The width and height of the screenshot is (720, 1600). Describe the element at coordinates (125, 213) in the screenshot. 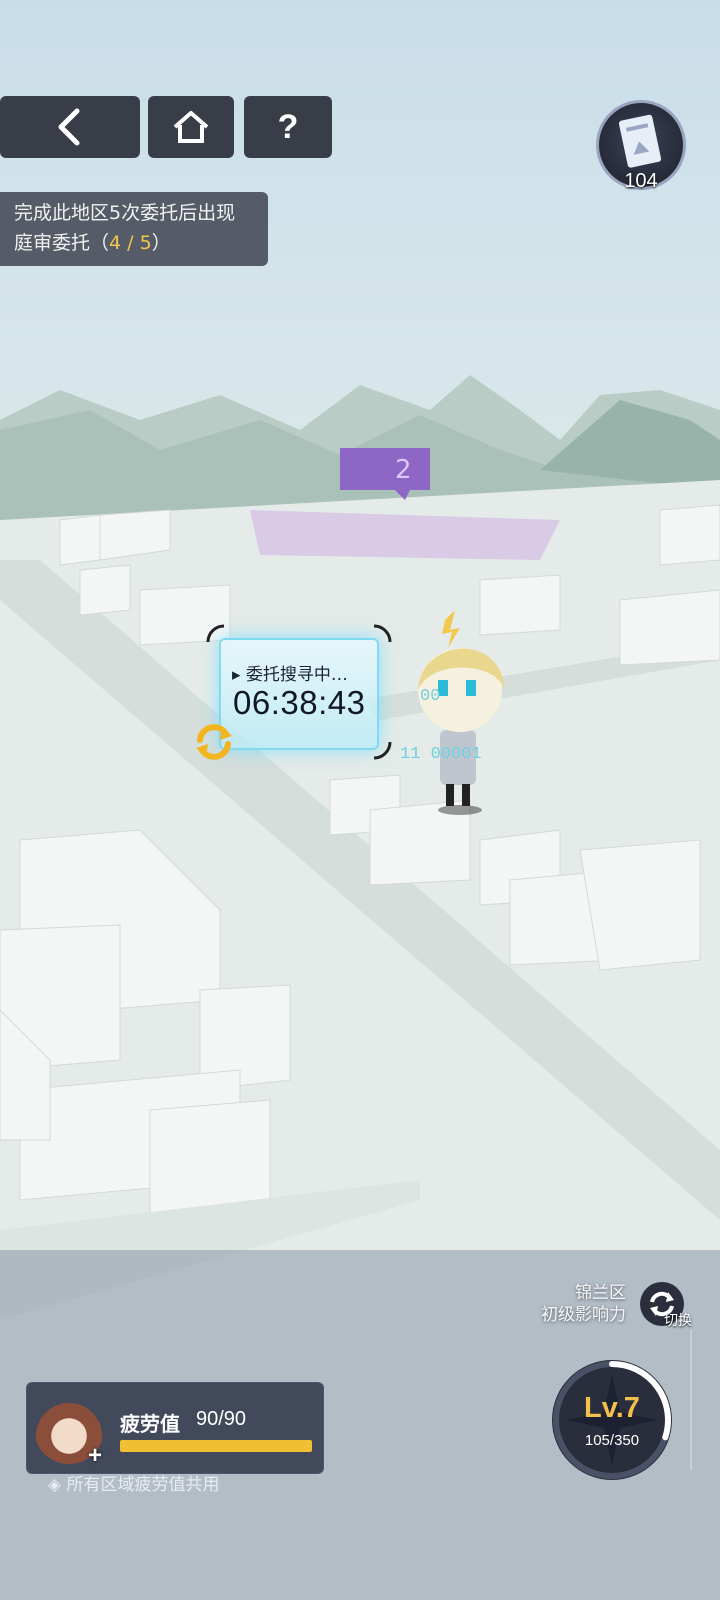

I see `hint-line1: 完成此地区5次委托后出现` at that location.